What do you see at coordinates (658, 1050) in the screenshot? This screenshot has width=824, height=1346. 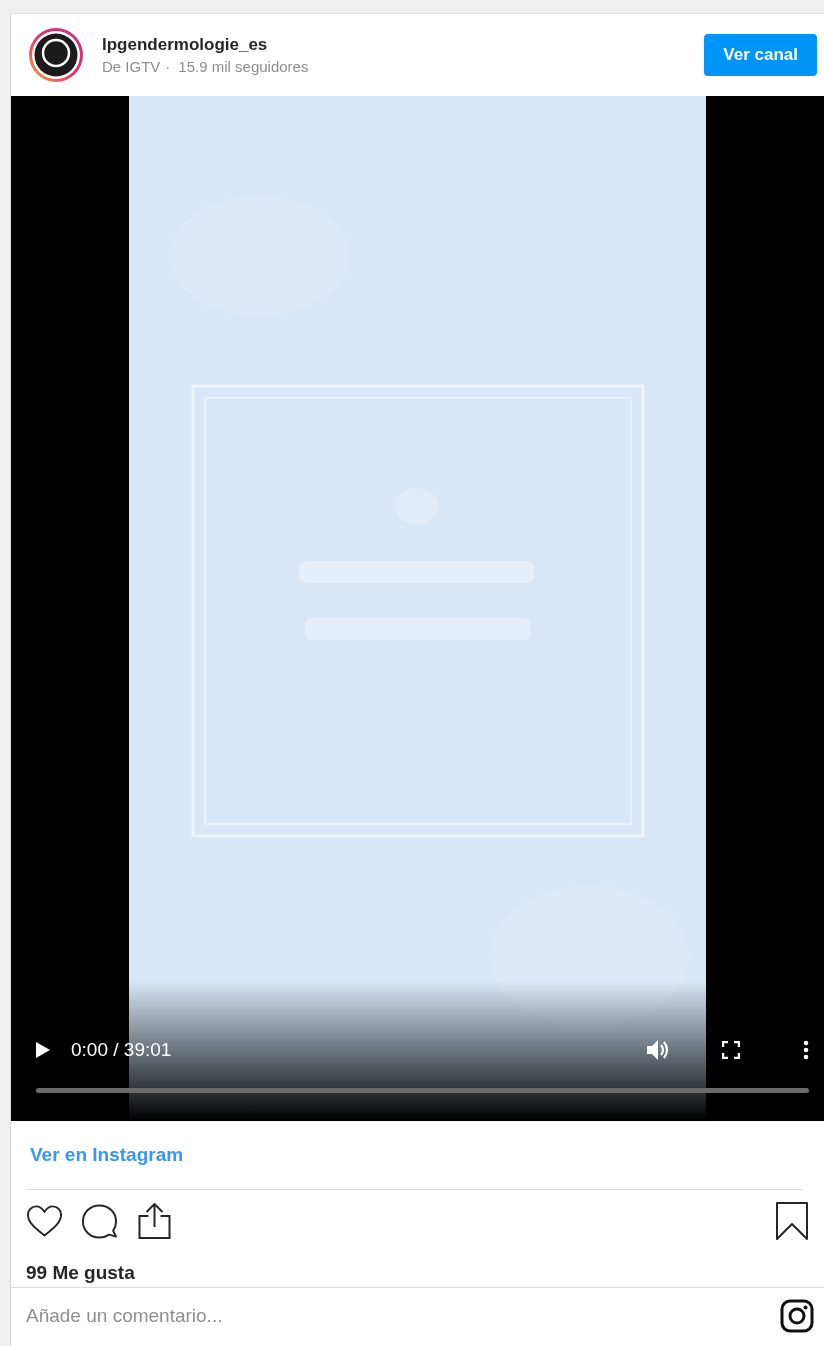 I see `volume-icon` at bounding box center [658, 1050].